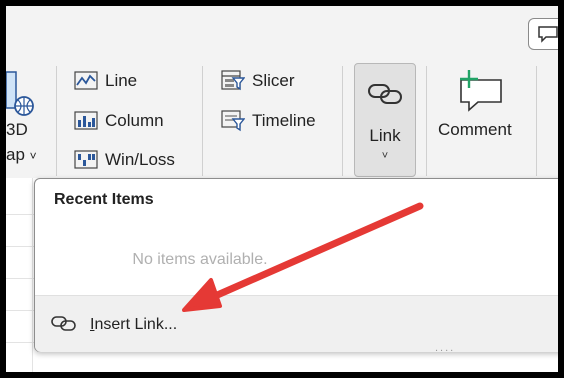 This screenshot has width=564, height=378. I want to click on annotation-arrow, so click(303, 257).